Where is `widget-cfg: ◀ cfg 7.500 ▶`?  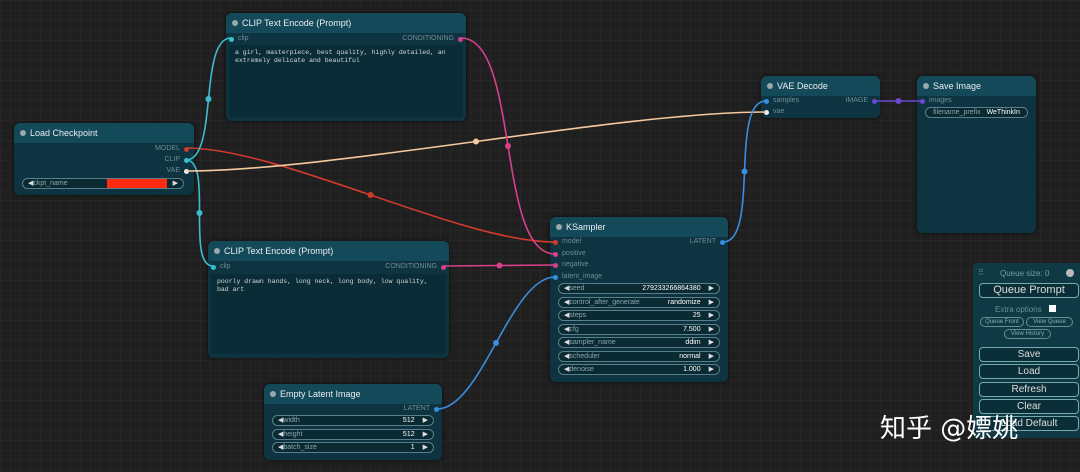 widget-cfg: ◀ cfg 7.500 ▶ is located at coordinates (639, 329).